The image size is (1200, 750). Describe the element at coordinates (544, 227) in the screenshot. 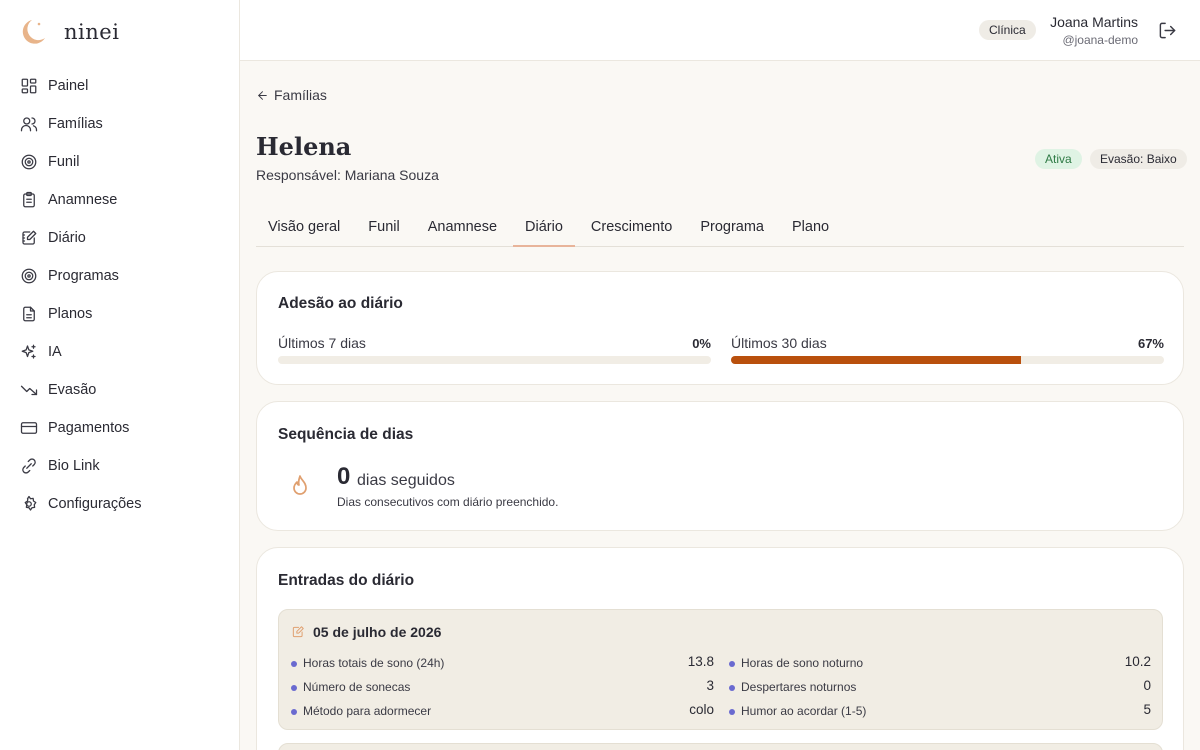

I see `tab-diario: Diário` at that location.